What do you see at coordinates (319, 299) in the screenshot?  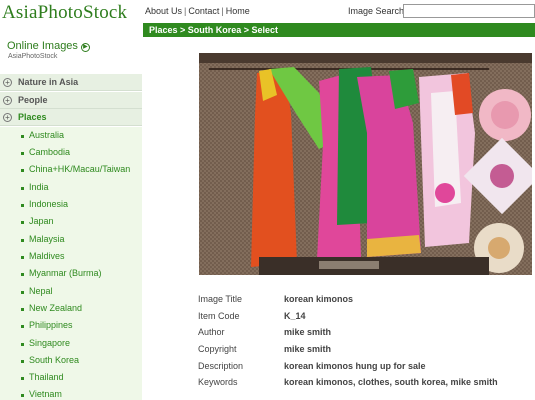 I see `detail-value: korean kimonos` at bounding box center [319, 299].